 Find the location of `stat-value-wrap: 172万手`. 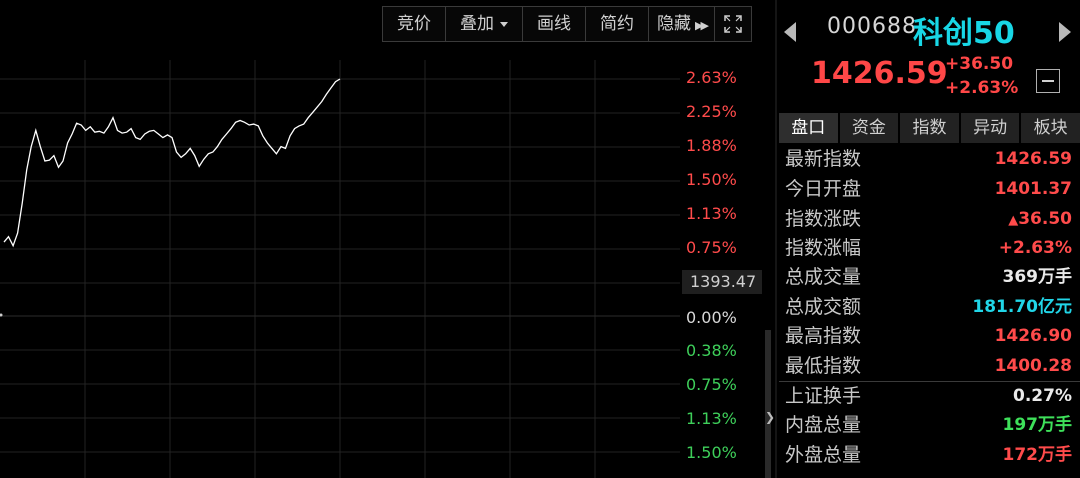

stat-value-wrap: 172万手 is located at coordinates (1038, 455).